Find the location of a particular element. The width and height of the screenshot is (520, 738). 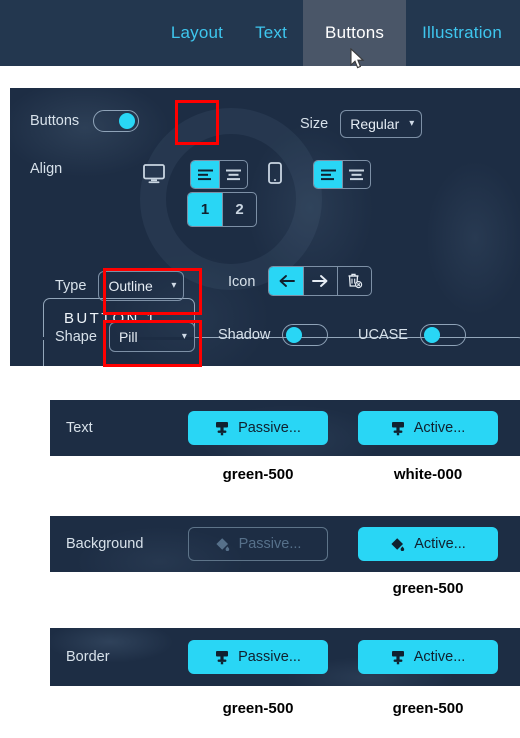

nav-tab-layout: Layout is located at coordinates (197, 33).